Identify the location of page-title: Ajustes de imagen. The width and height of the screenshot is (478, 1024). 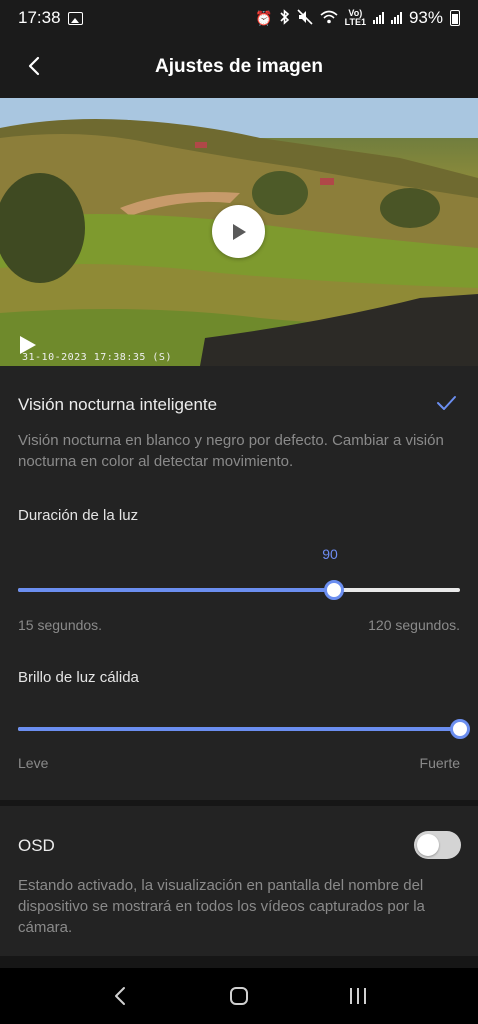
(239, 66).